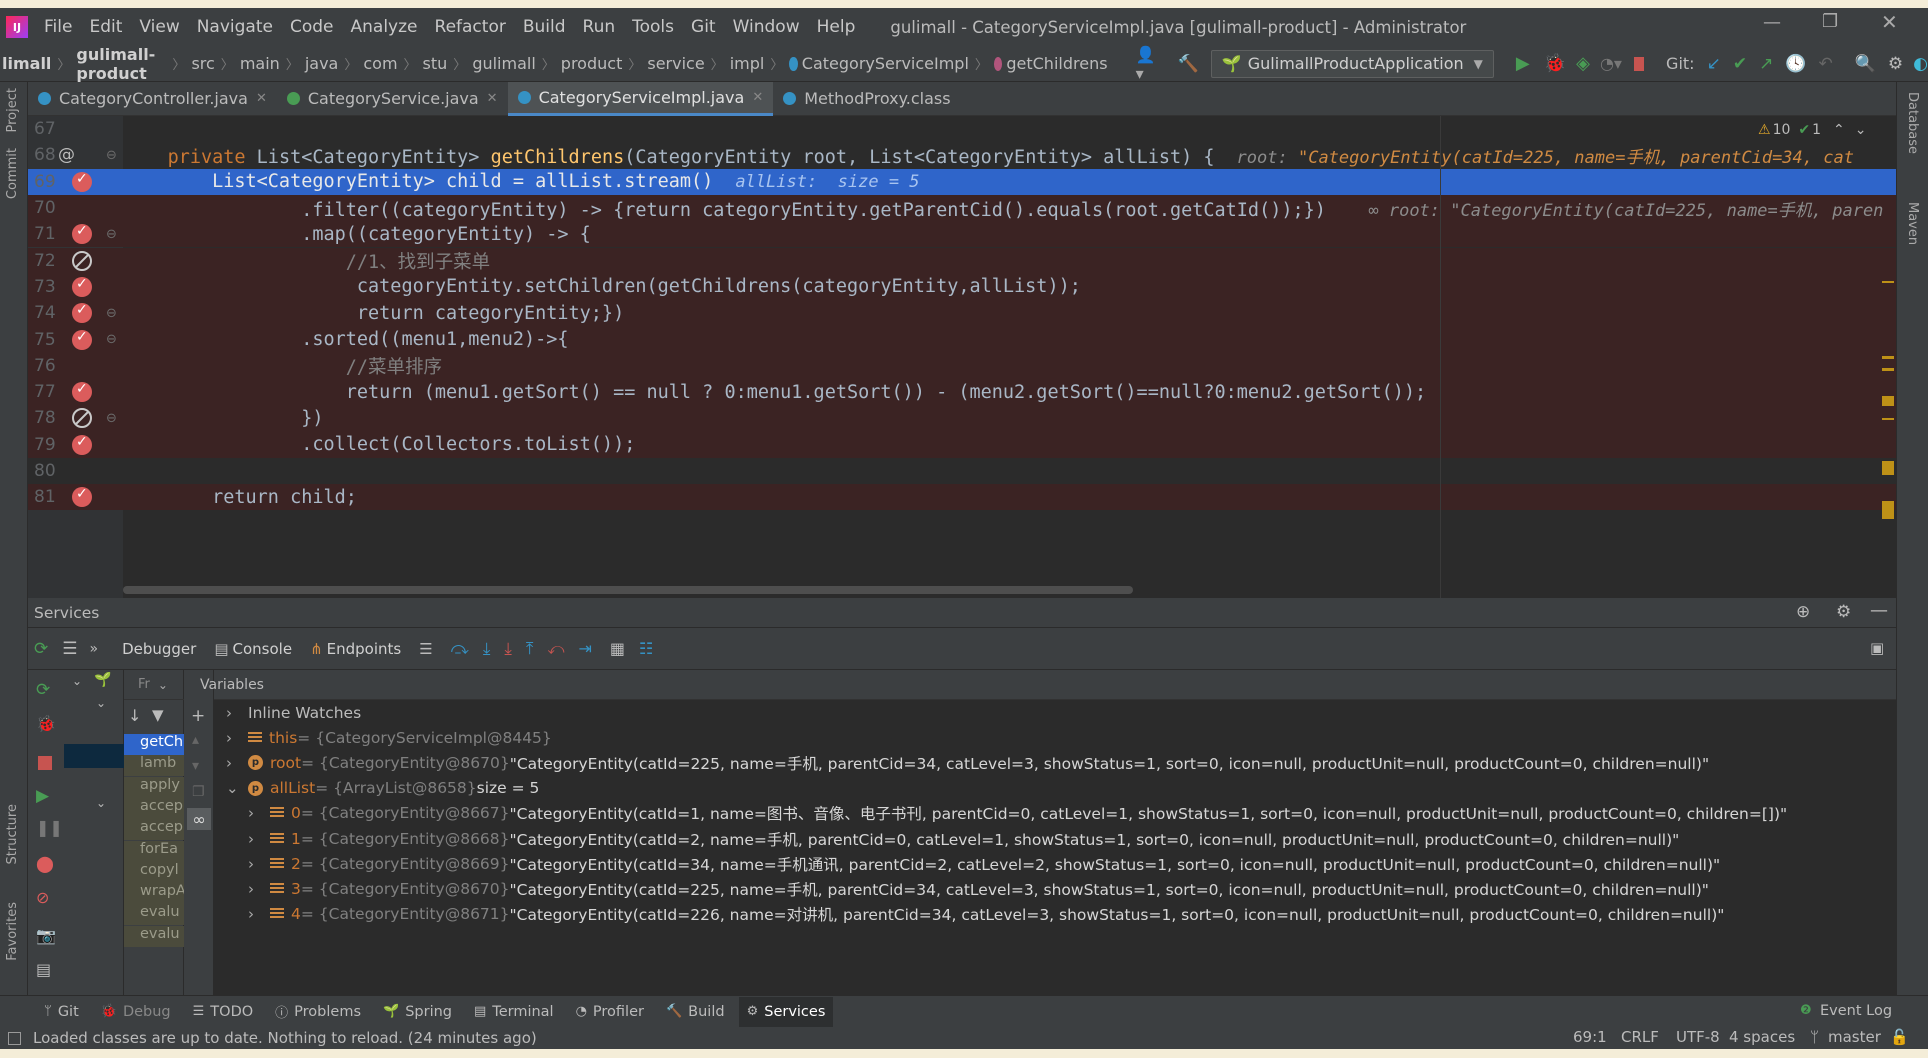  I want to click on run-config-select: 🌱 GulimallProductApplication ▼, so click(1352, 63).